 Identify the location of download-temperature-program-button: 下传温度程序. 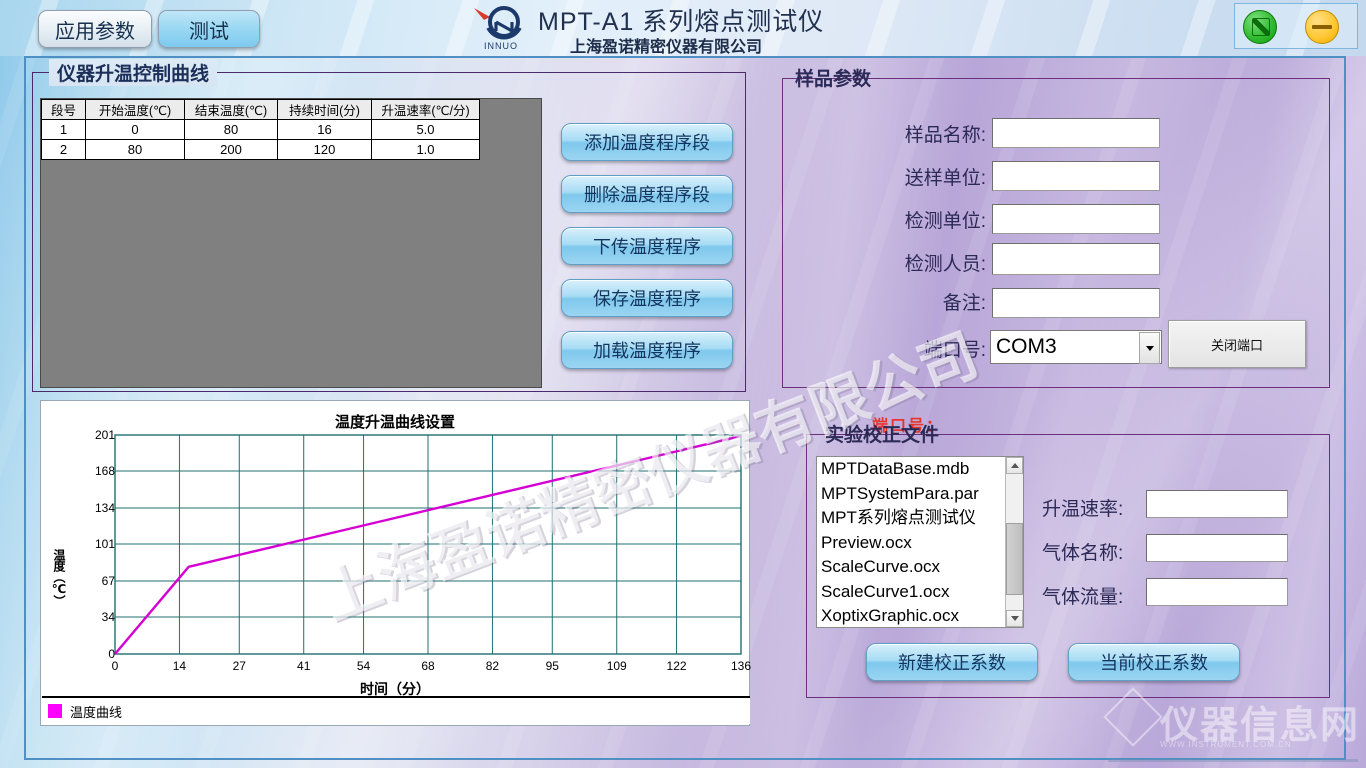
(647, 246).